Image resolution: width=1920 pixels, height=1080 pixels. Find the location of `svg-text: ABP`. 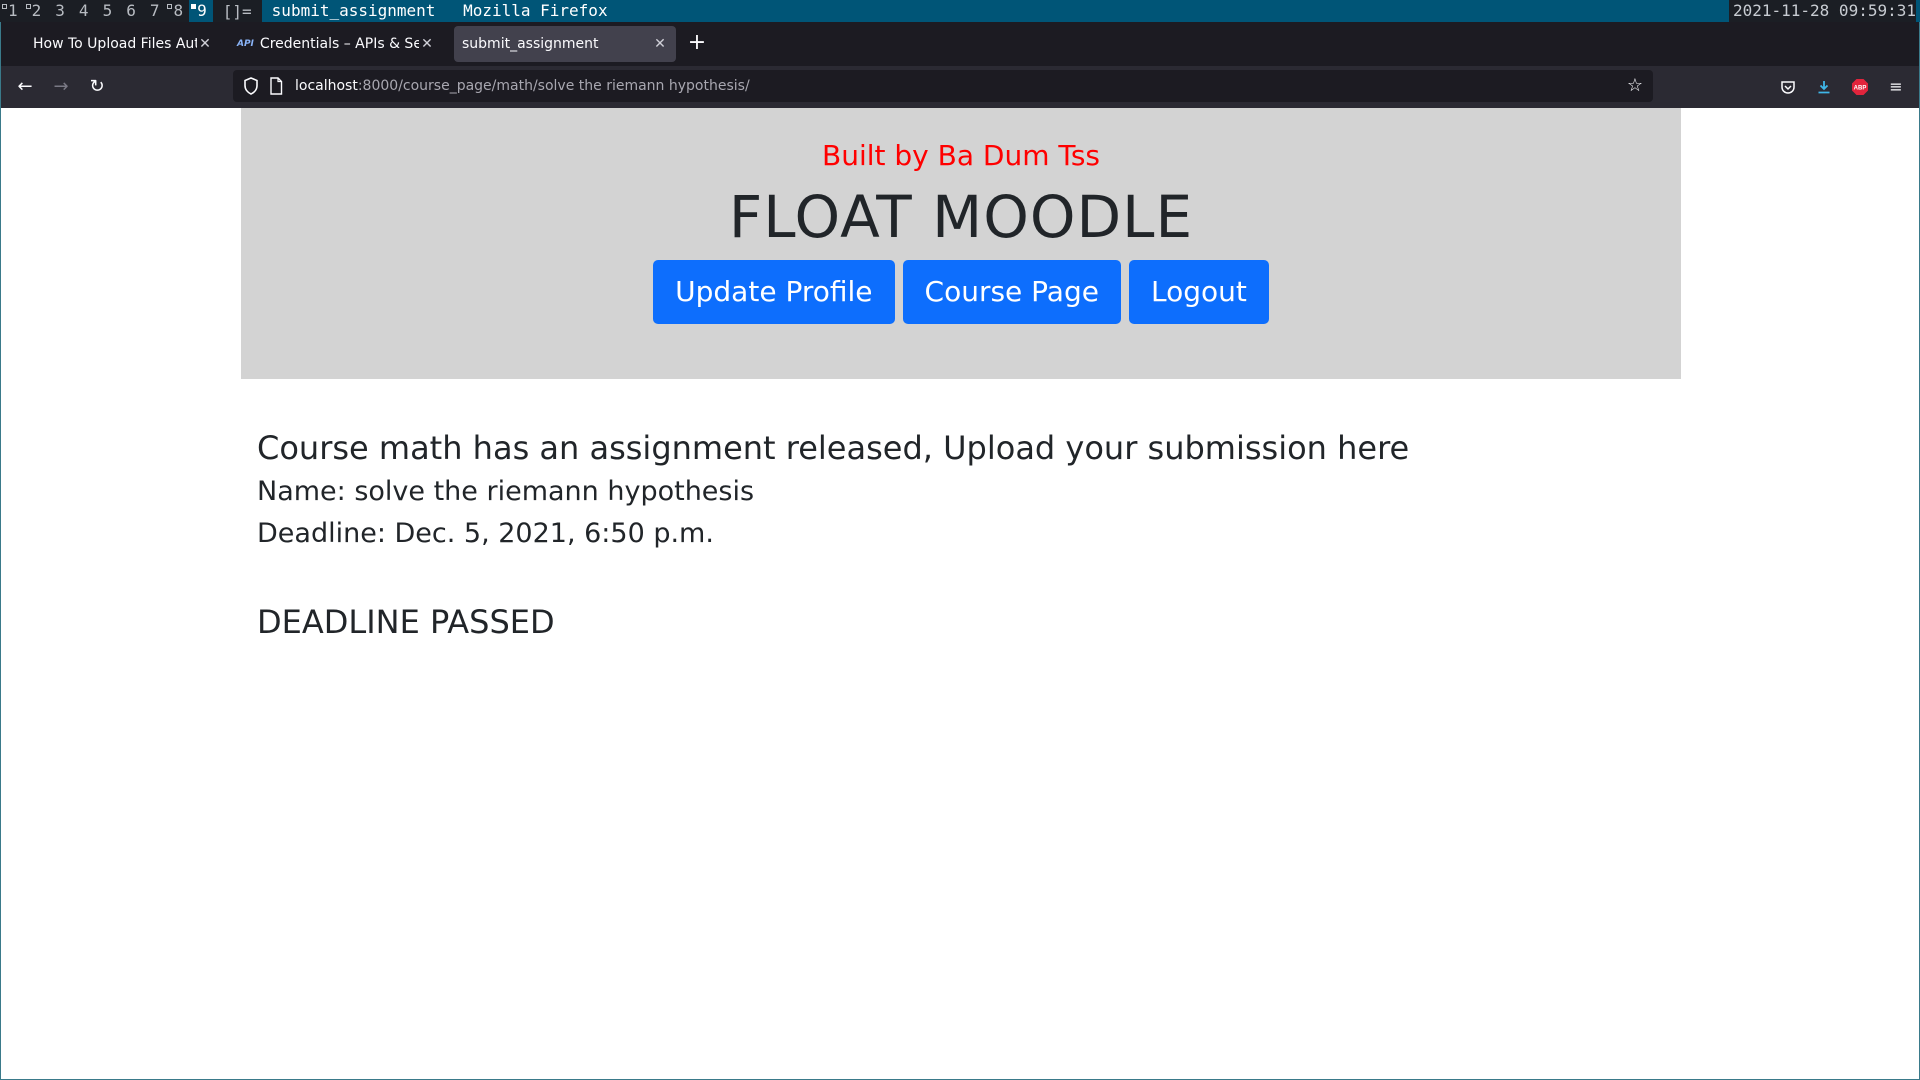

svg-text: ABP is located at coordinates (1860, 89).